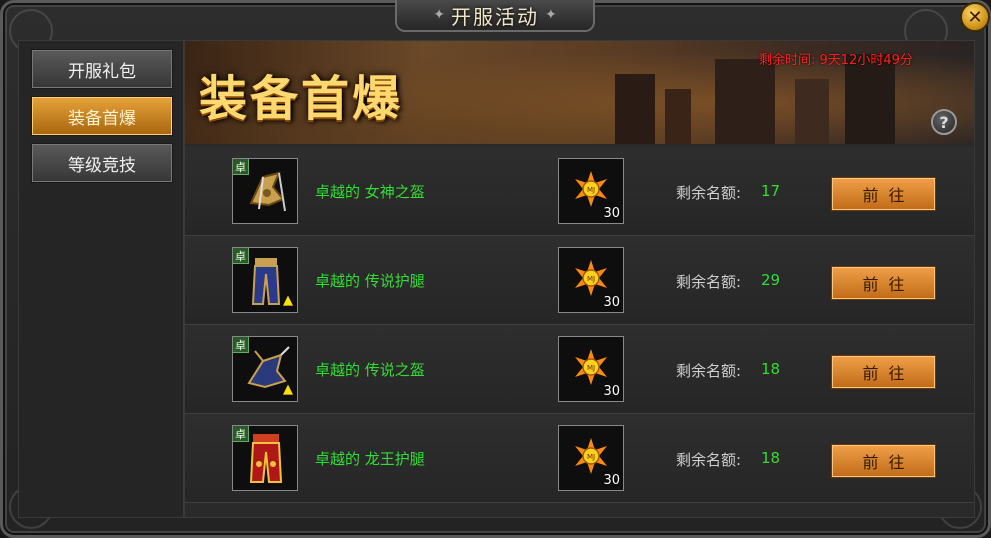 Image resolution: width=991 pixels, height=538 pixels. I want to click on equipment-row: 卓 ▲ 卓越的 传说护腿 MJ 30 剩余名额: 29 前往, so click(579, 280).